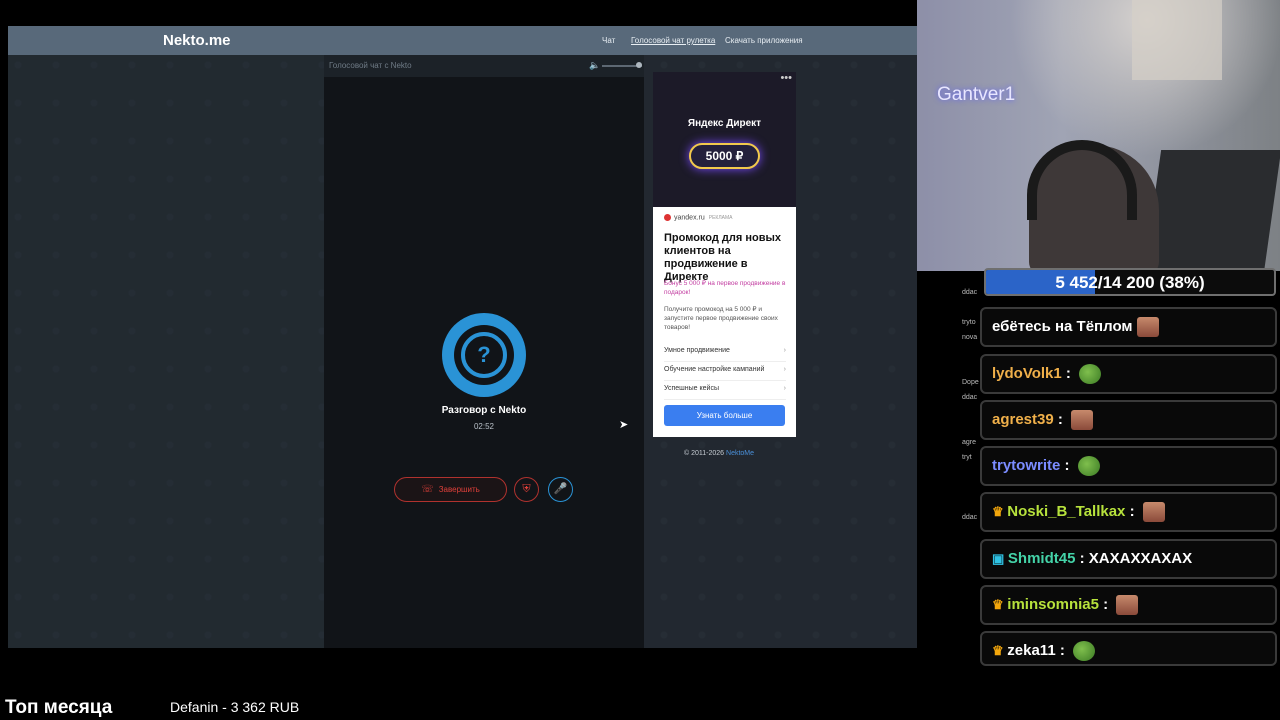 The image size is (1280, 720). I want to click on chat-username: trytowrite, so click(1026, 465).